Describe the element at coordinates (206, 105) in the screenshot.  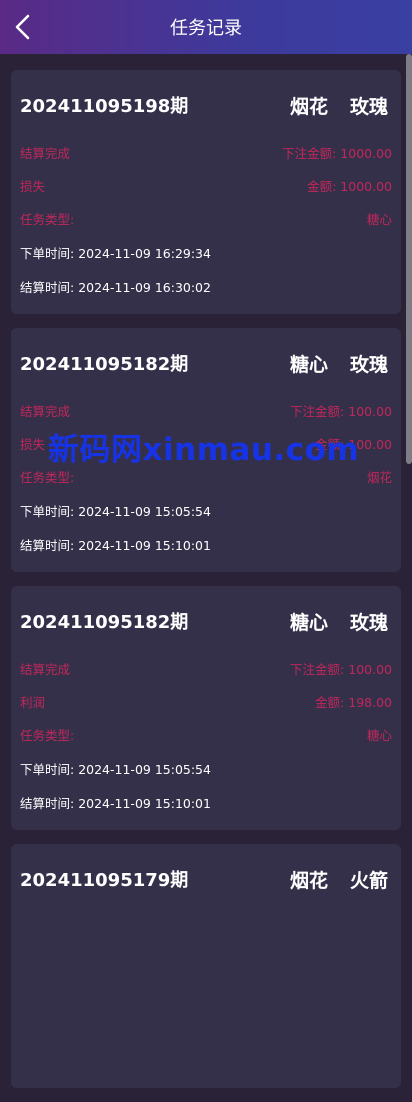
I see `record-header: 202411095198期 烟花 玫瑰` at that location.